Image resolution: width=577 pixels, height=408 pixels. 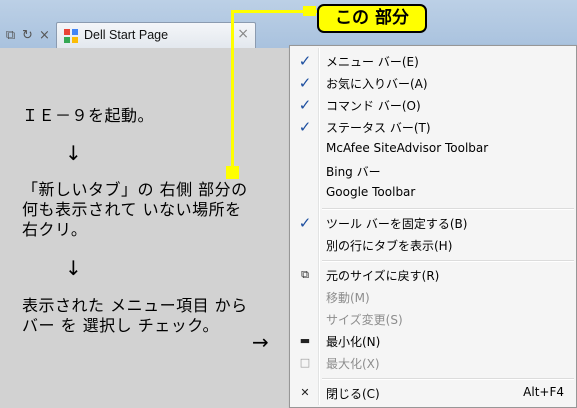 What do you see at coordinates (372, 62) in the screenshot?
I see `menu-item-label: メニュー バー(E)` at bounding box center [372, 62].